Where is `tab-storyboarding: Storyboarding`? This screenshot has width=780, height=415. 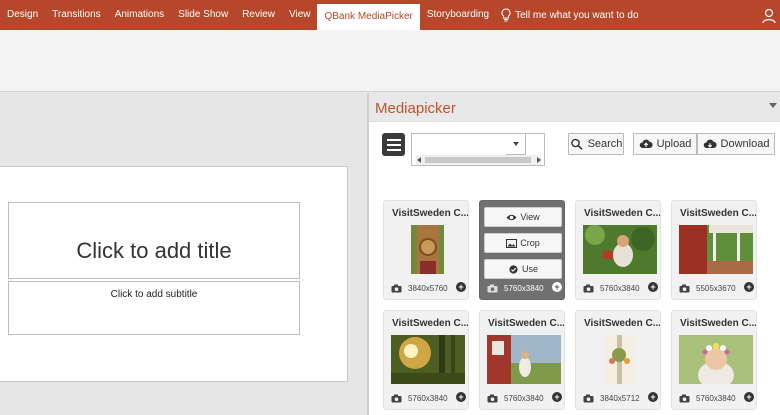
tab-storyboarding: Storyboarding is located at coordinates (458, 15).